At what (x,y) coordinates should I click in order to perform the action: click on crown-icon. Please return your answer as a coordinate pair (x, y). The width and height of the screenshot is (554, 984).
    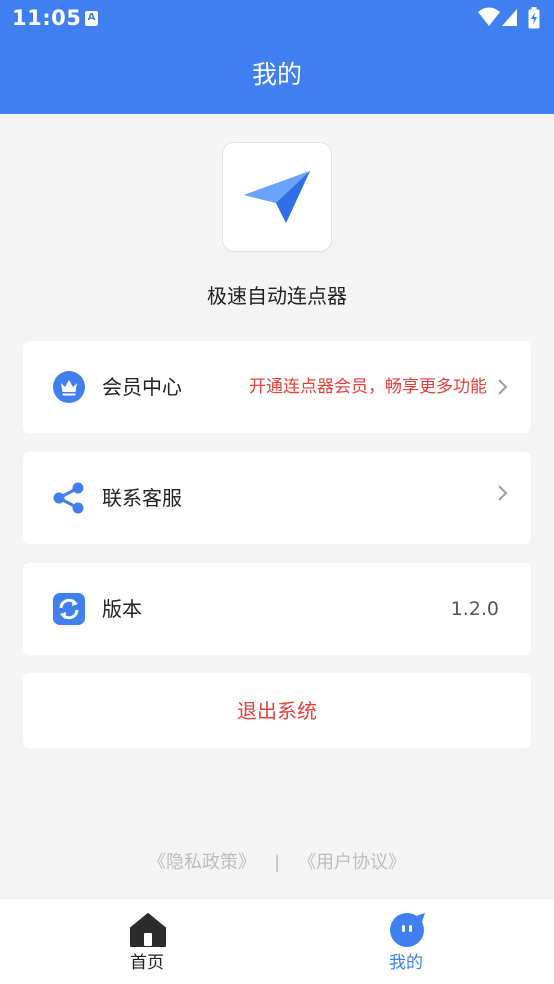
    Looking at the image, I should click on (69, 387).